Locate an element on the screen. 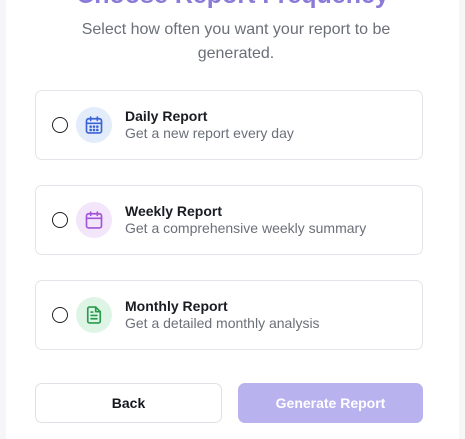  monthly-radio is located at coordinates (60, 315).